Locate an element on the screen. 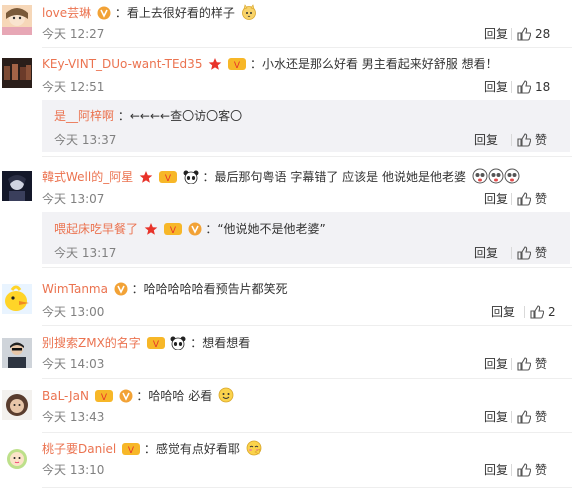 The image size is (572, 498). like-button: 28 is located at coordinates (531, 35).